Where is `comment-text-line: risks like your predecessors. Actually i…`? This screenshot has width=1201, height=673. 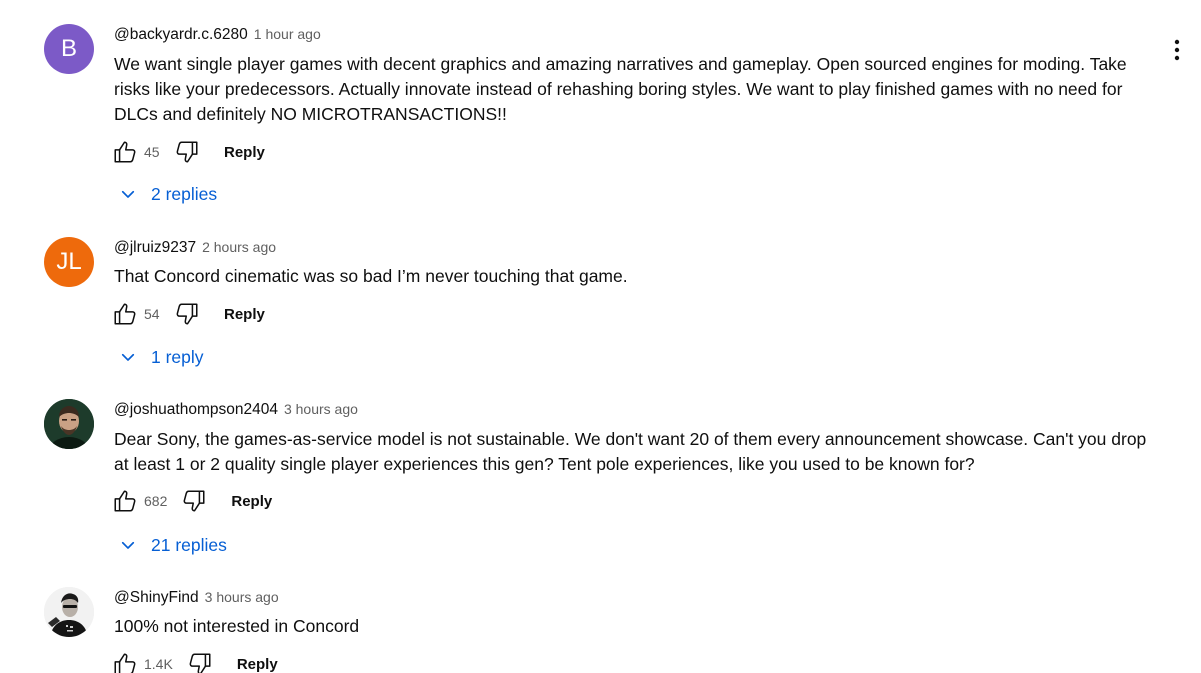 comment-text-line: risks like your predecessors. Actually i… is located at coordinates (618, 89).